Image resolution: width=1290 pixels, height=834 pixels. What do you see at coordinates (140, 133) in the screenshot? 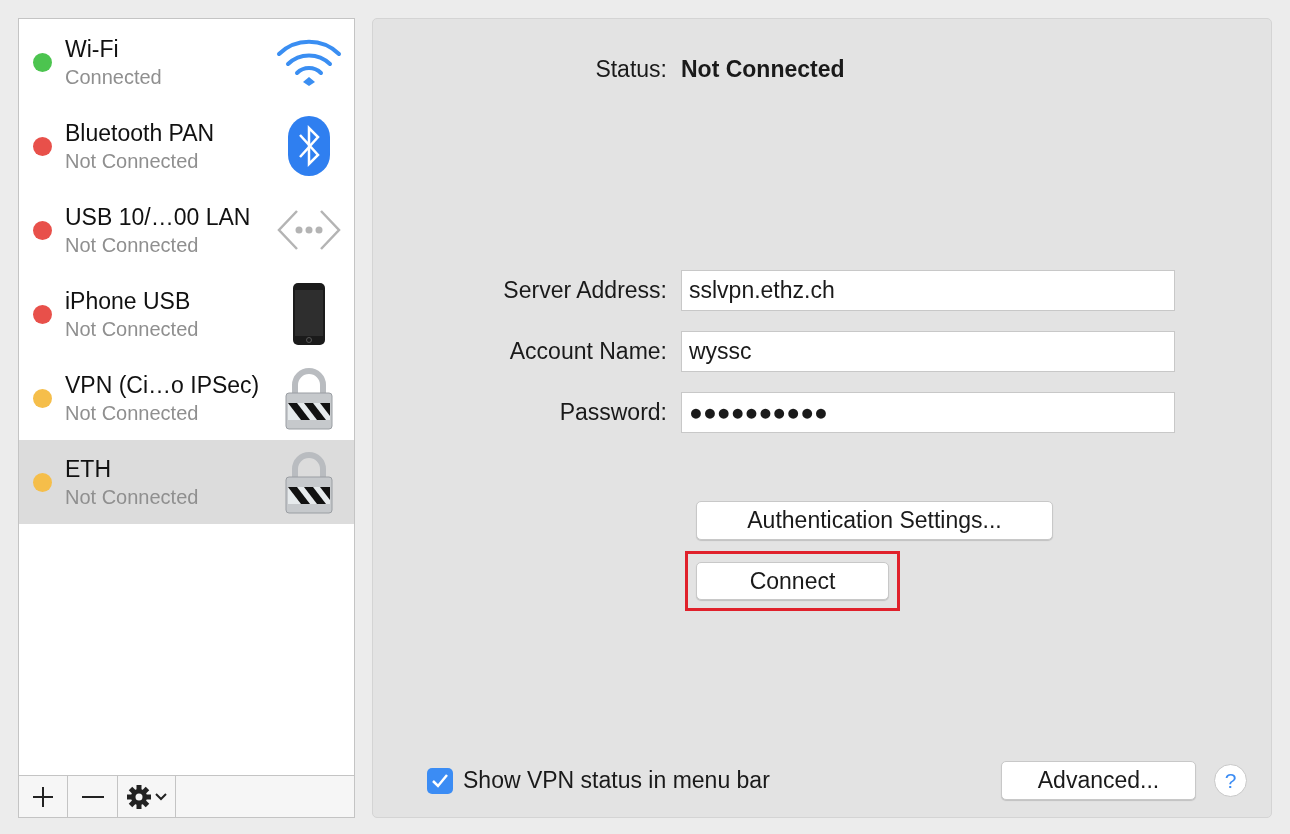
I see `service-name: Bluetooth PAN` at bounding box center [140, 133].